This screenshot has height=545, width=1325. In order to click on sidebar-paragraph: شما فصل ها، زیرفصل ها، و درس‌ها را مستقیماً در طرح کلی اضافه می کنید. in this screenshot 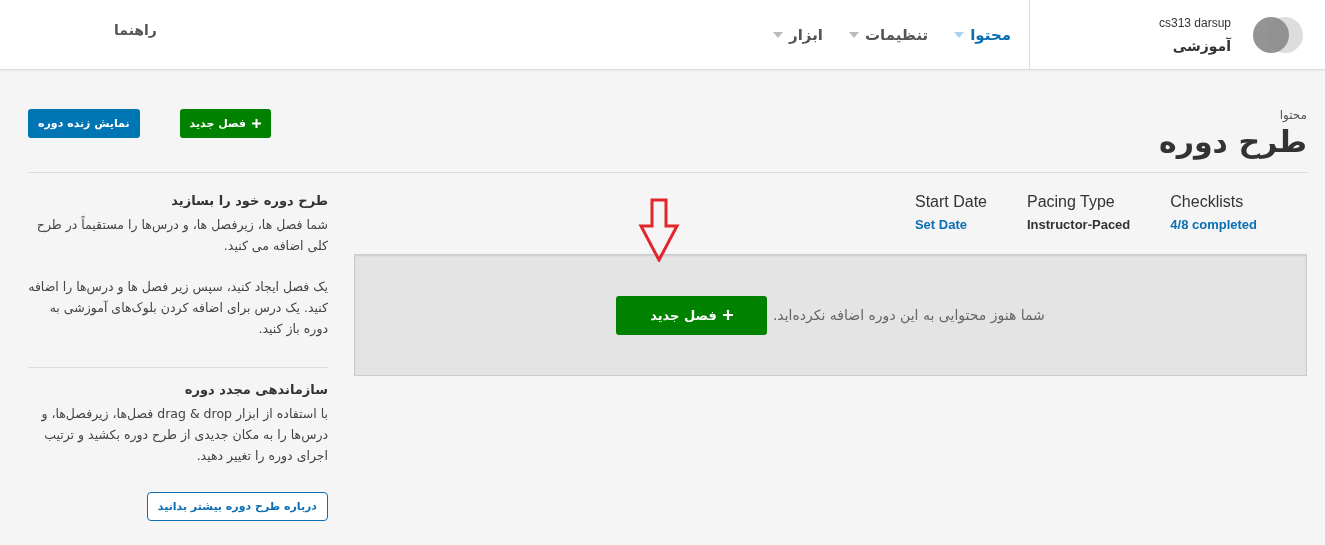, I will do `click(181, 235)`.